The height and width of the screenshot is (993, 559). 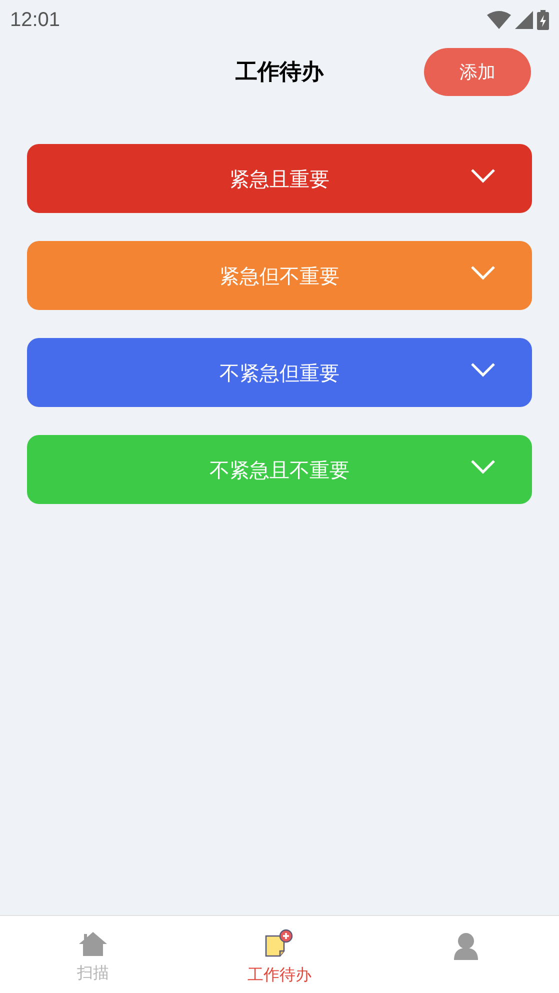 What do you see at coordinates (543, 20) in the screenshot?
I see `battery-icon` at bounding box center [543, 20].